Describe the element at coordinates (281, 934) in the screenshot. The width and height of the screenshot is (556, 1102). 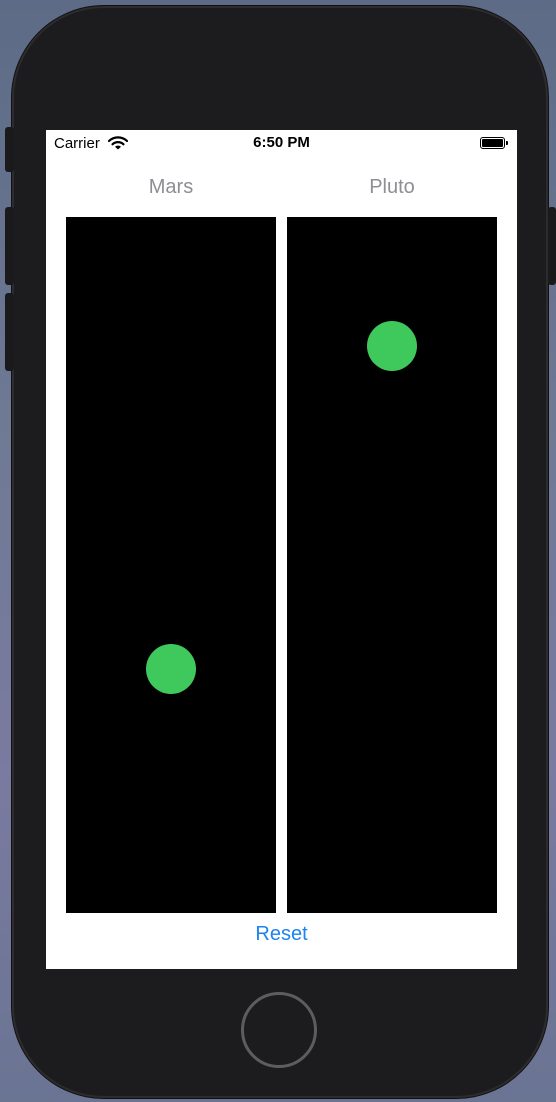
I see `reset-button: Reset` at that location.